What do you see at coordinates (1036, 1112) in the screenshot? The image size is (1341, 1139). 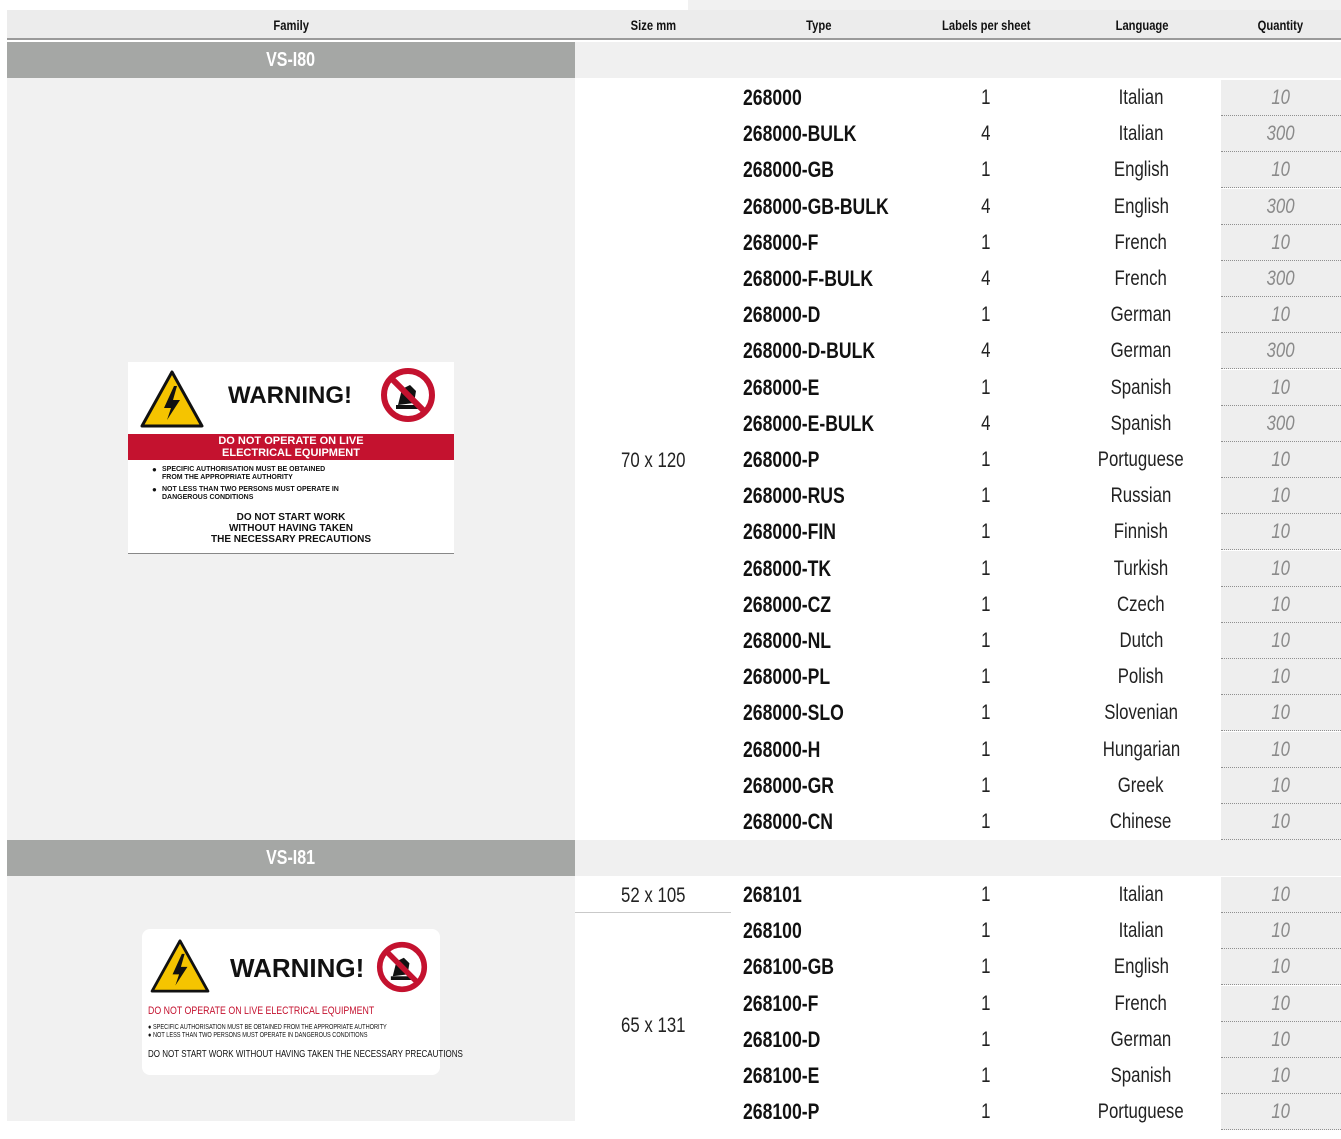 I see `table-row: 268100-P 1 Portuguese 10` at bounding box center [1036, 1112].